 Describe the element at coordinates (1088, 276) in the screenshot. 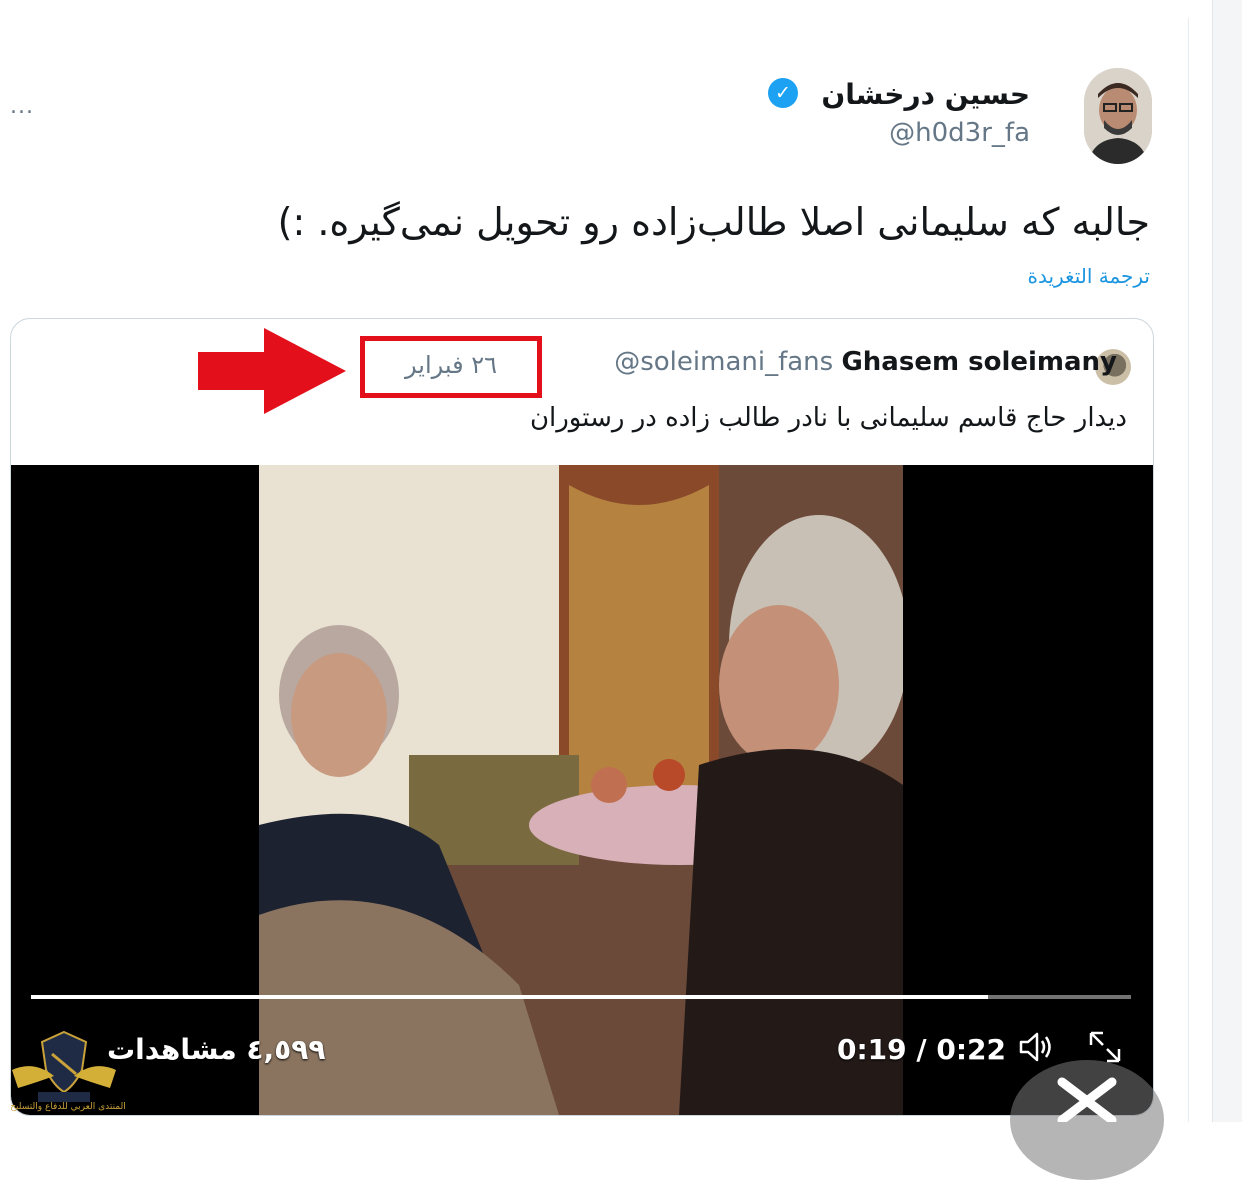

I see `translate-link: ترجمة التغريدة` at that location.